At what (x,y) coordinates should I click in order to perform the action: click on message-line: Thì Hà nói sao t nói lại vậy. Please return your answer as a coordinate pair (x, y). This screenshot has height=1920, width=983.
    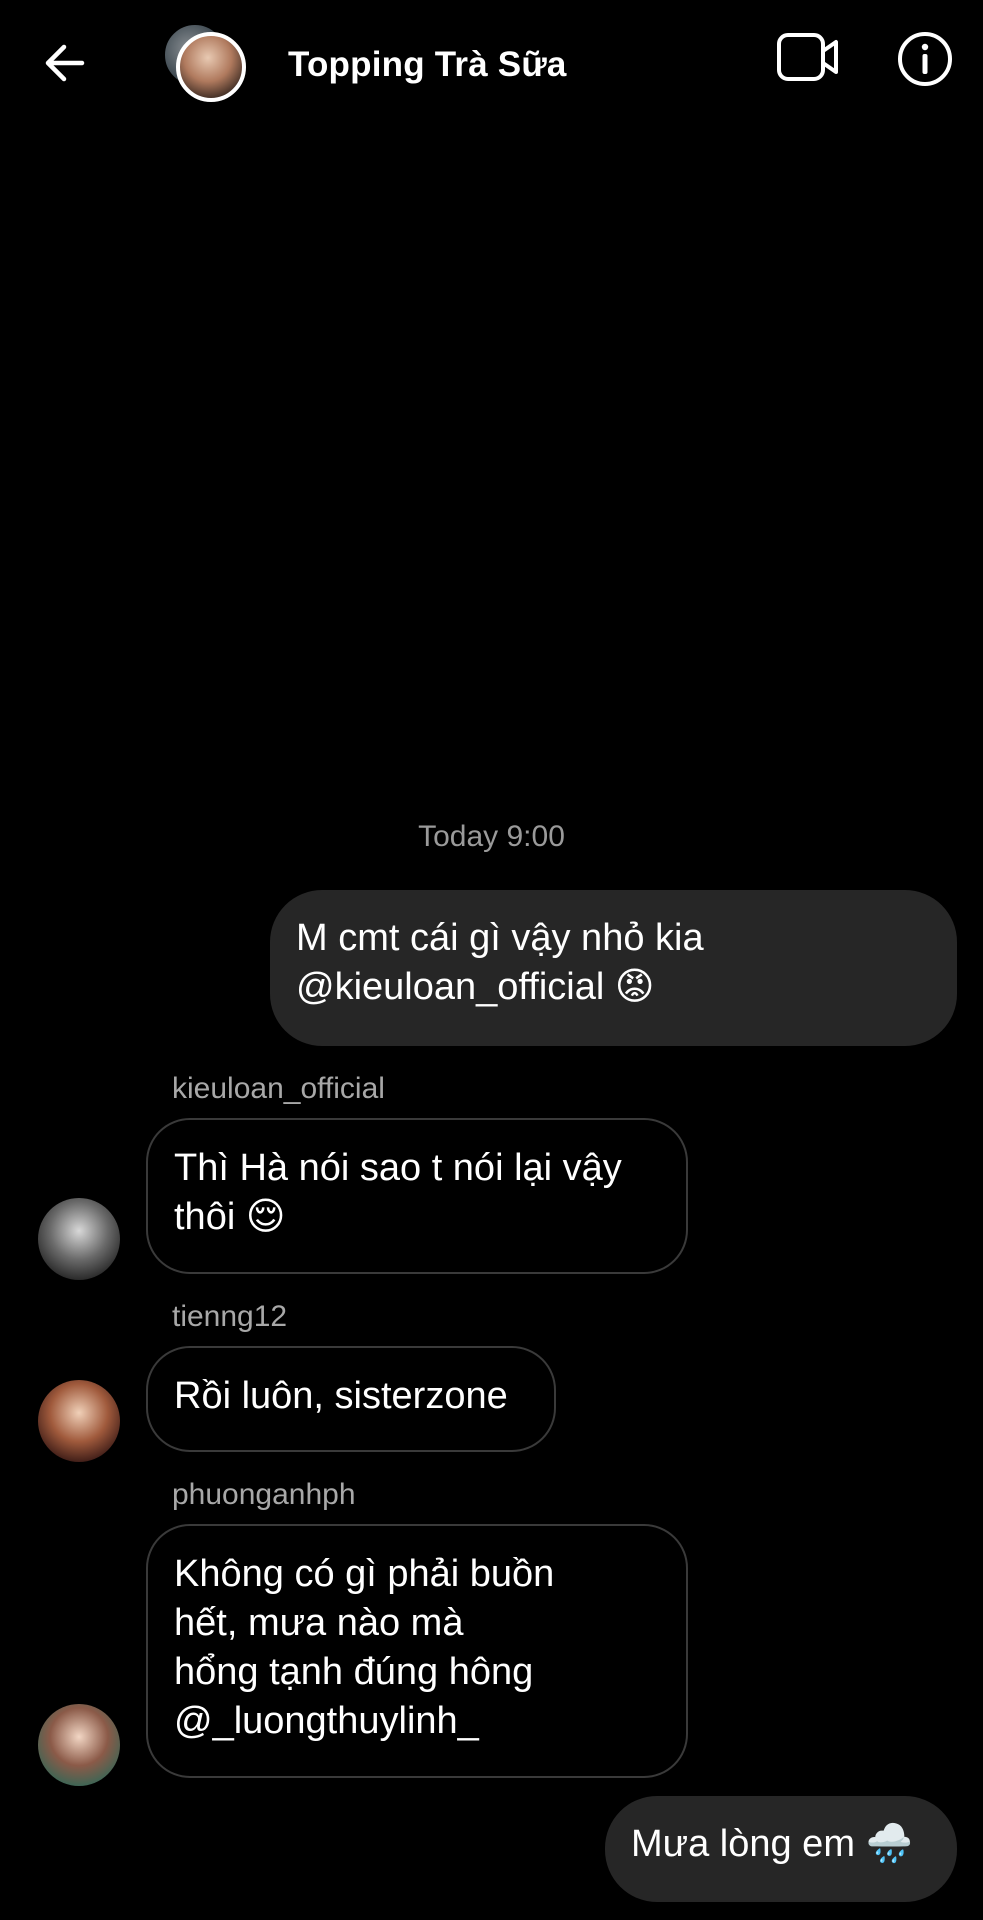
    Looking at the image, I should click on (398, 1168).